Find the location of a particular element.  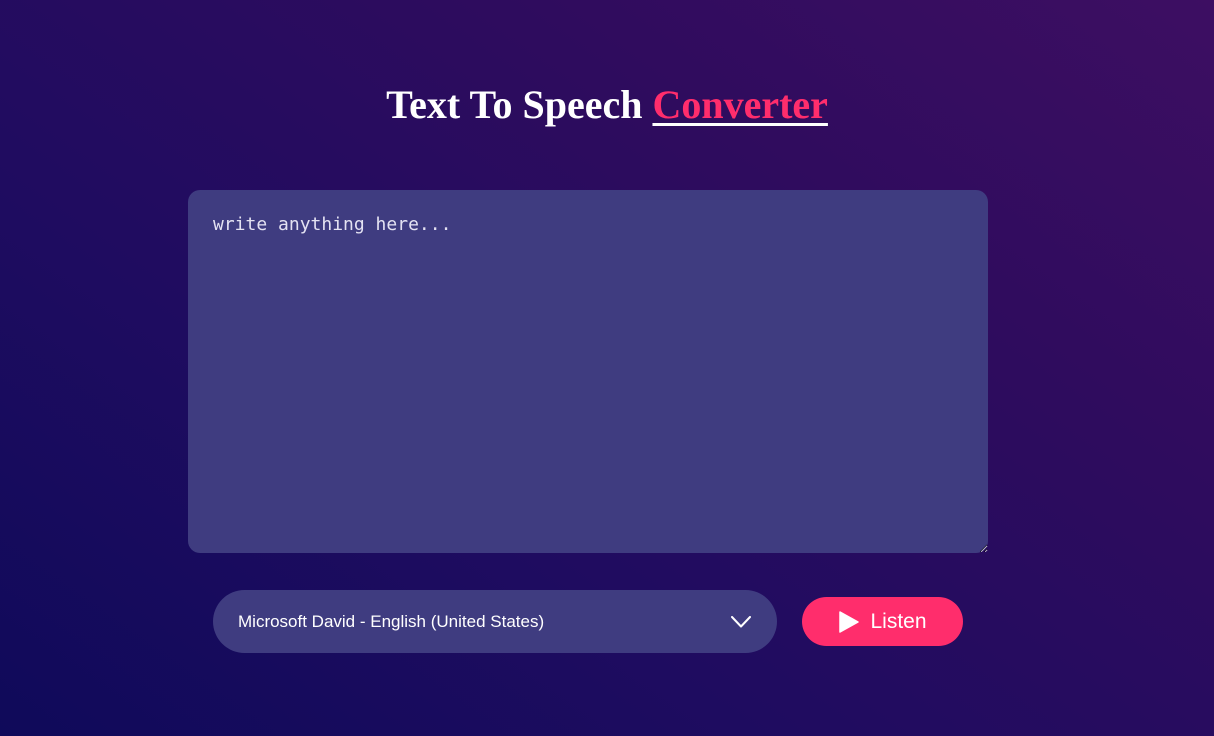

listen-button: Listen is located at coordinates (882, 621).